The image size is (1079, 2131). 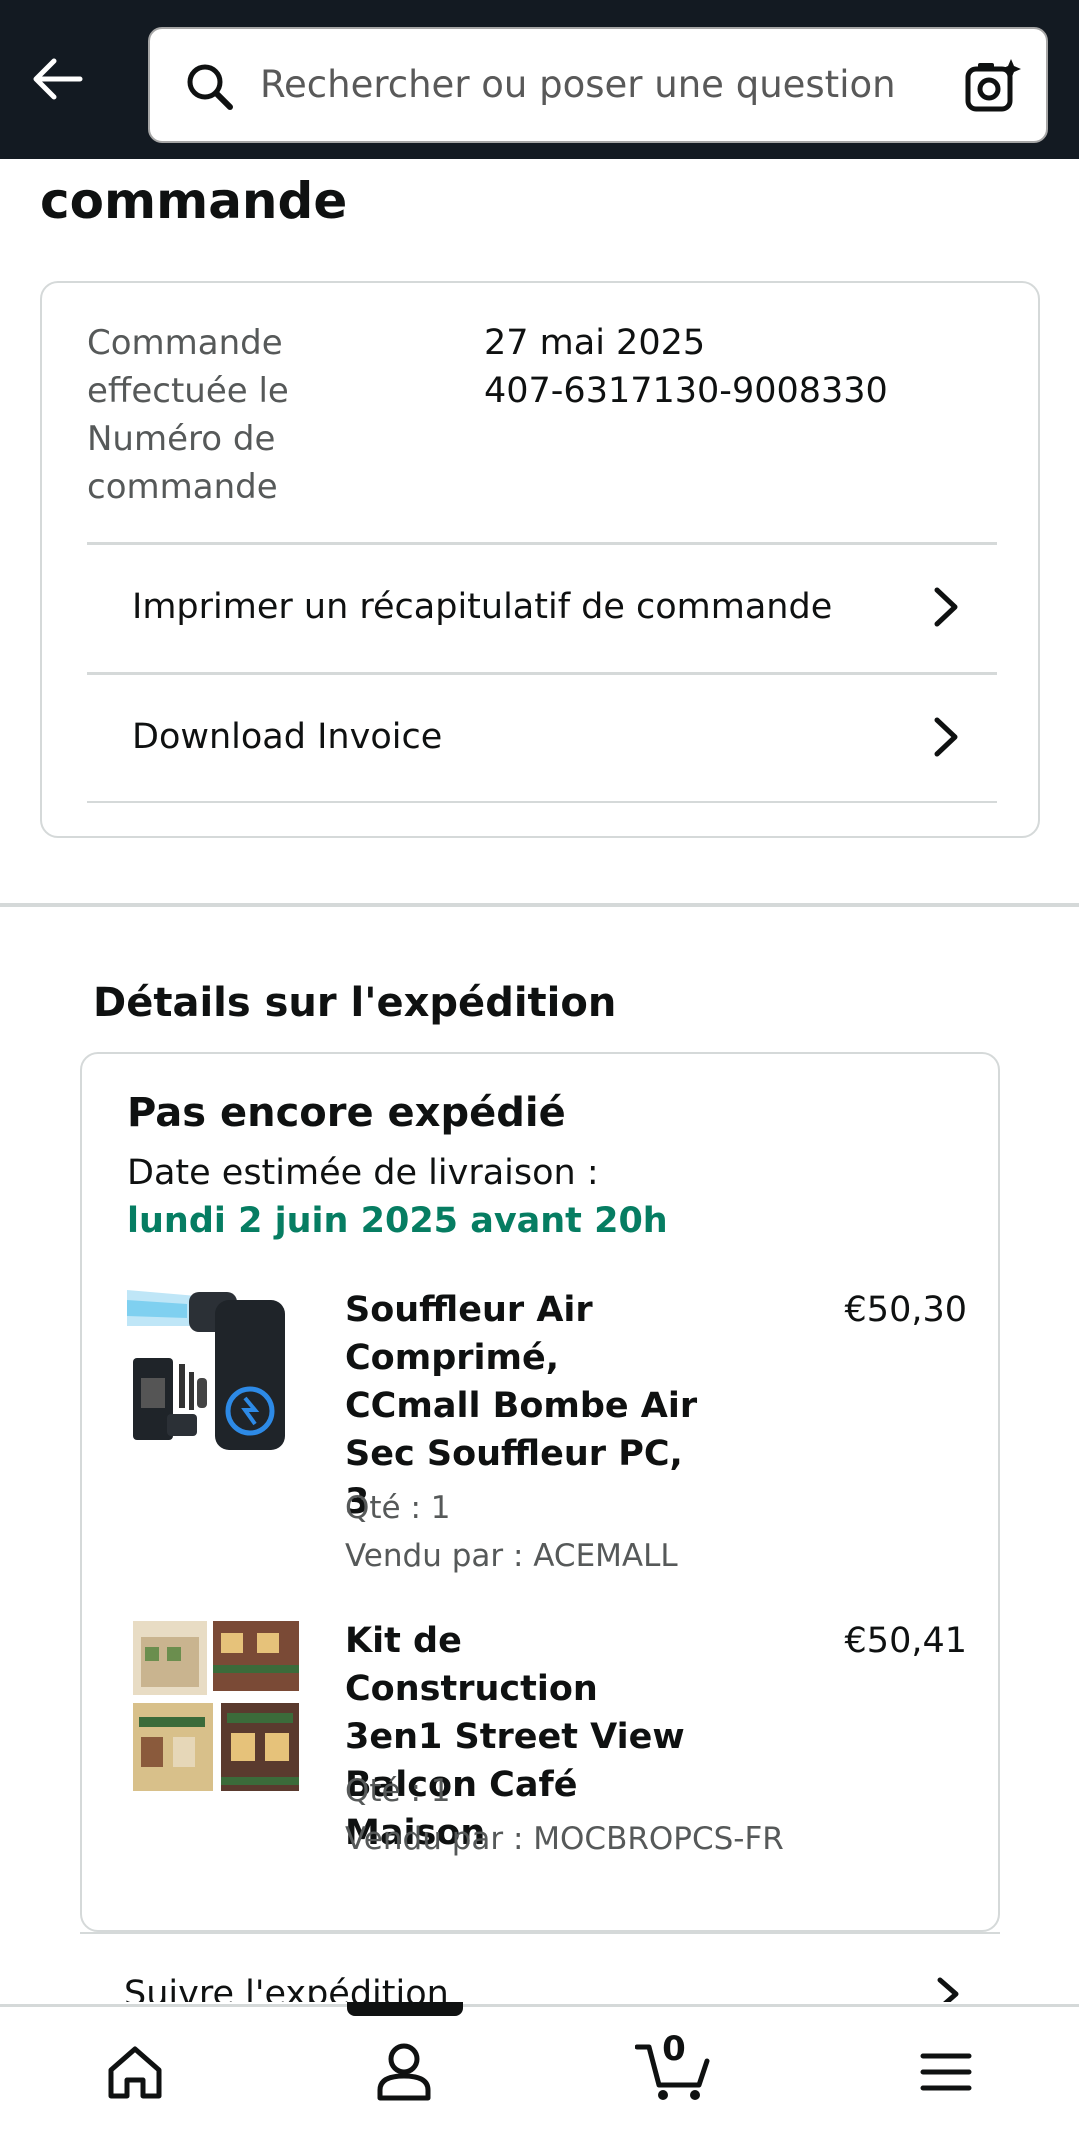 What do you see at coordinates (188, 367) in the screenshot?
I see `order-date-label: Commande effectuée le` at bounding box center [188, 367].